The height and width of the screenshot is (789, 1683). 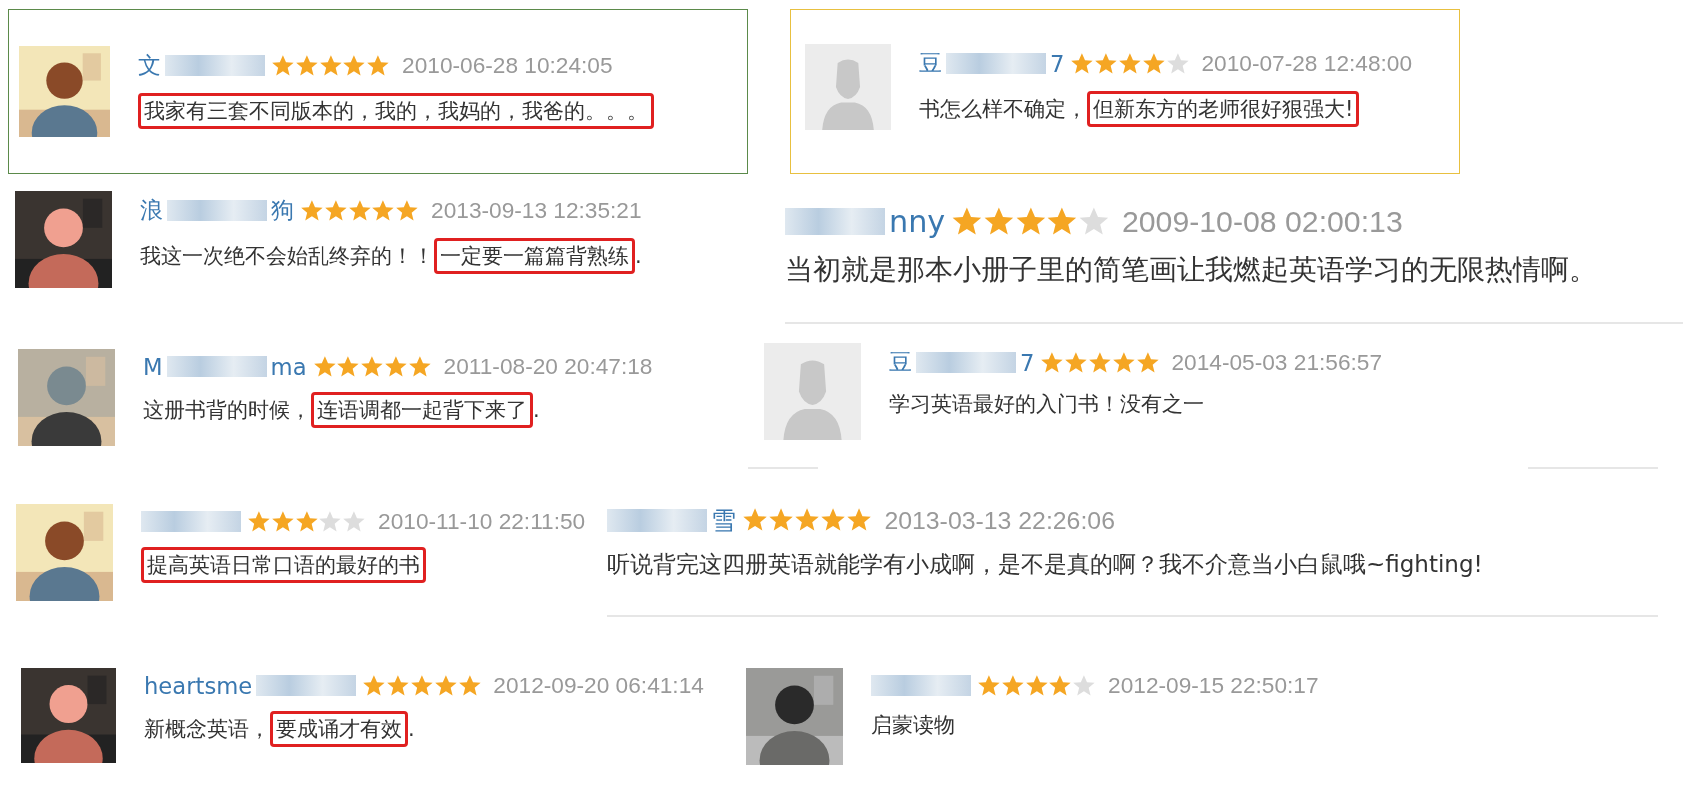 What do you see at coordinates (548, 366) in the screenshot?
I see `review-date: 2011-08-20 20:47:18` at bounding box center [548, 366].